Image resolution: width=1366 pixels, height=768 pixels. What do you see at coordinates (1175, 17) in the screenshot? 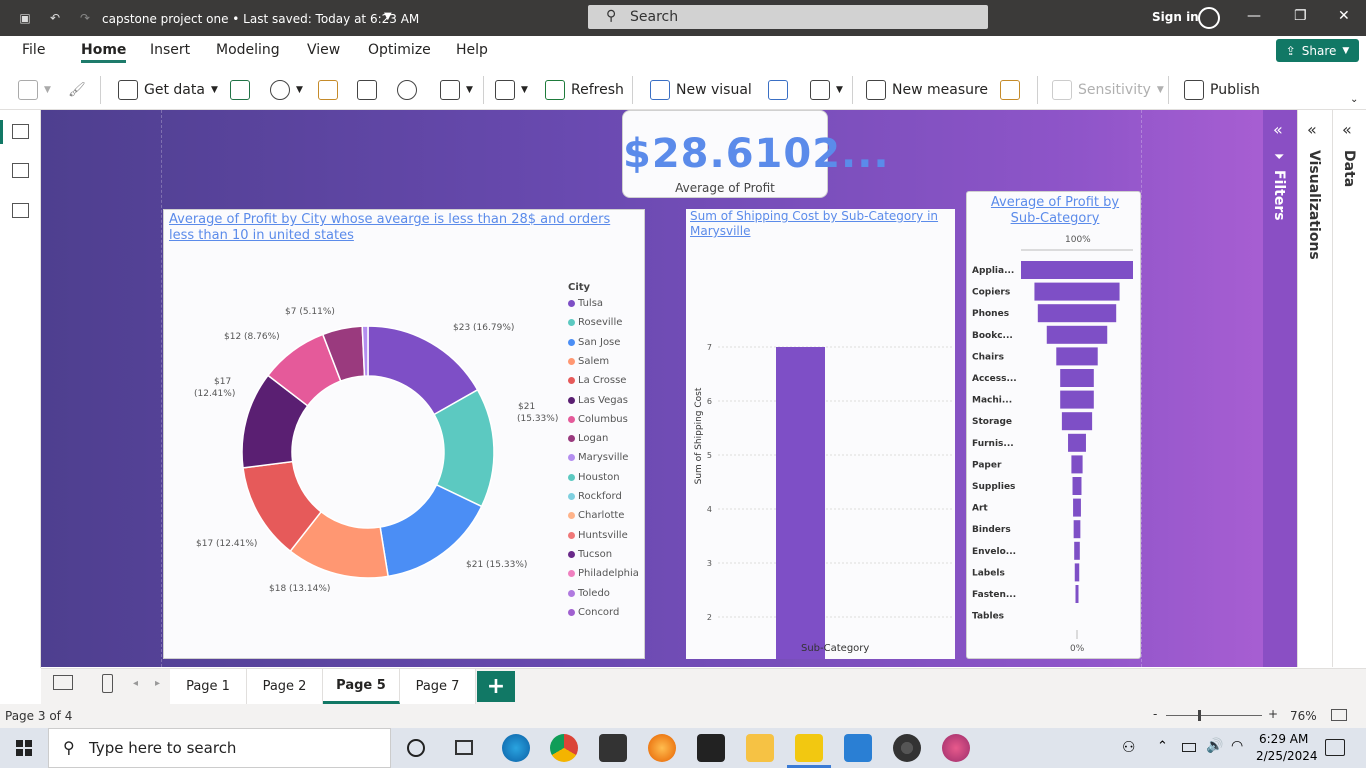
I see `sign-in-link: Sign in` at bounding box center [1175, 17].